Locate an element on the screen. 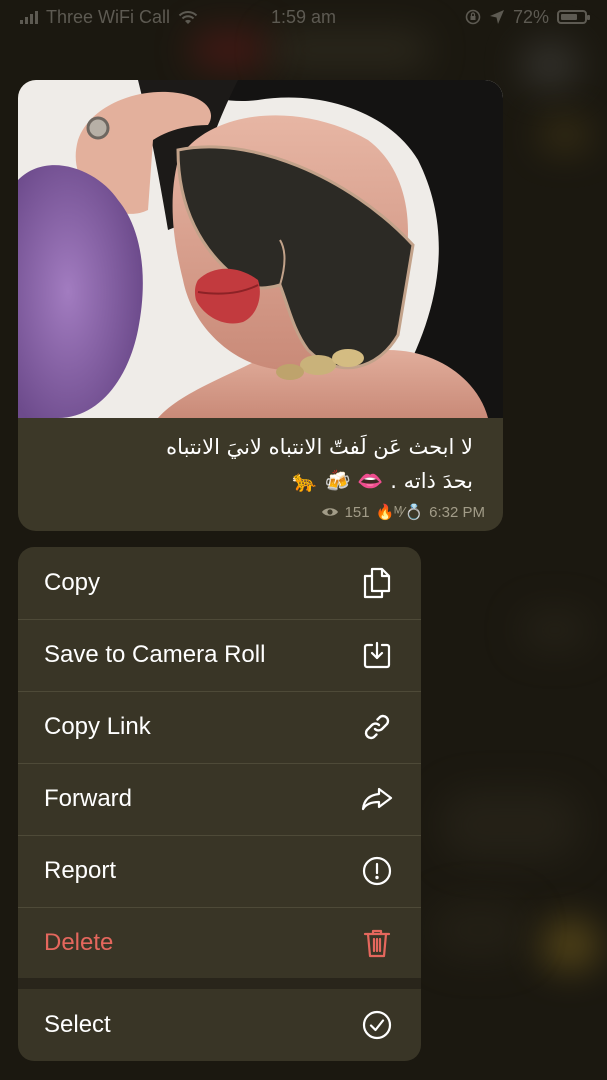  status-time: 1:59 am is located at coordinates (303, 16).